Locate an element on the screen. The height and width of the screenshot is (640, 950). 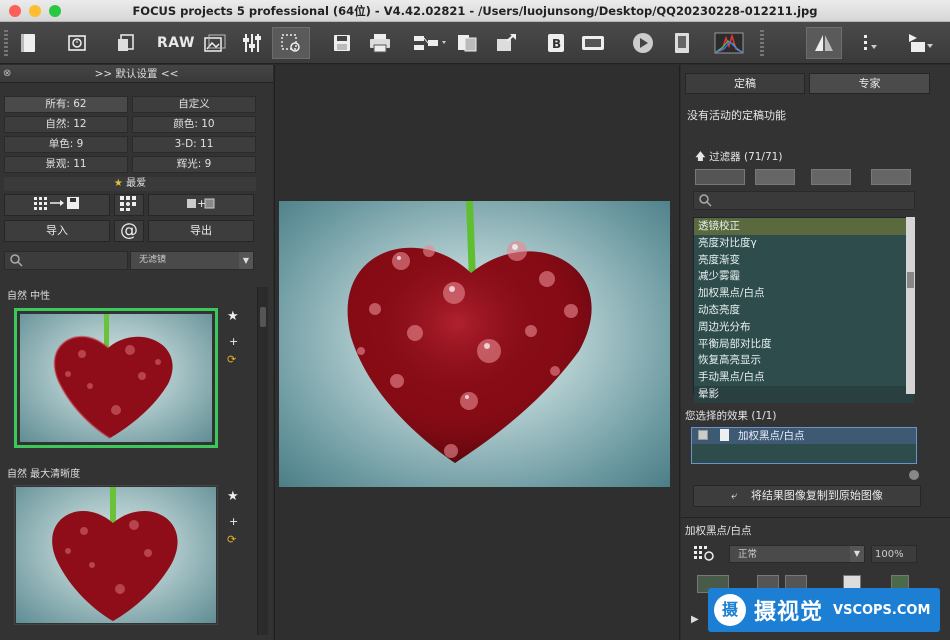
list-item: 恢复高亮显示 is located at coordinates (804, 360).